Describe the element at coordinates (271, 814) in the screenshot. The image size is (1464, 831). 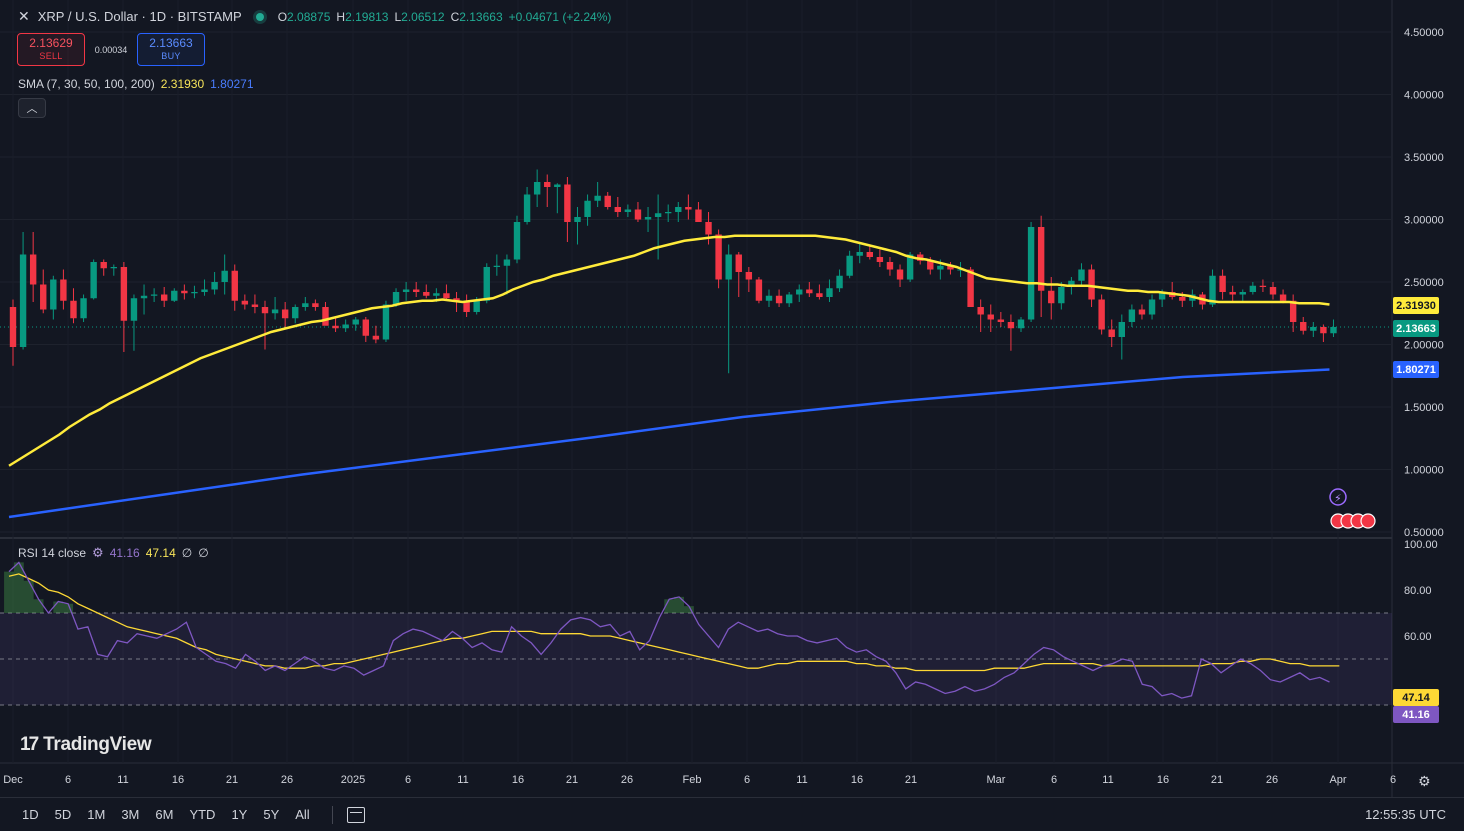
I see `range-button-5y: 5Y` at that location.